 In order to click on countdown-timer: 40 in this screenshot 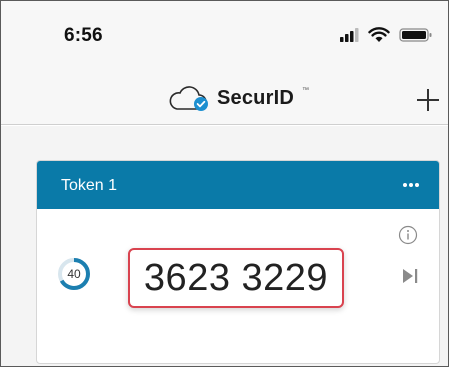, I will do `click(74, 274)`.